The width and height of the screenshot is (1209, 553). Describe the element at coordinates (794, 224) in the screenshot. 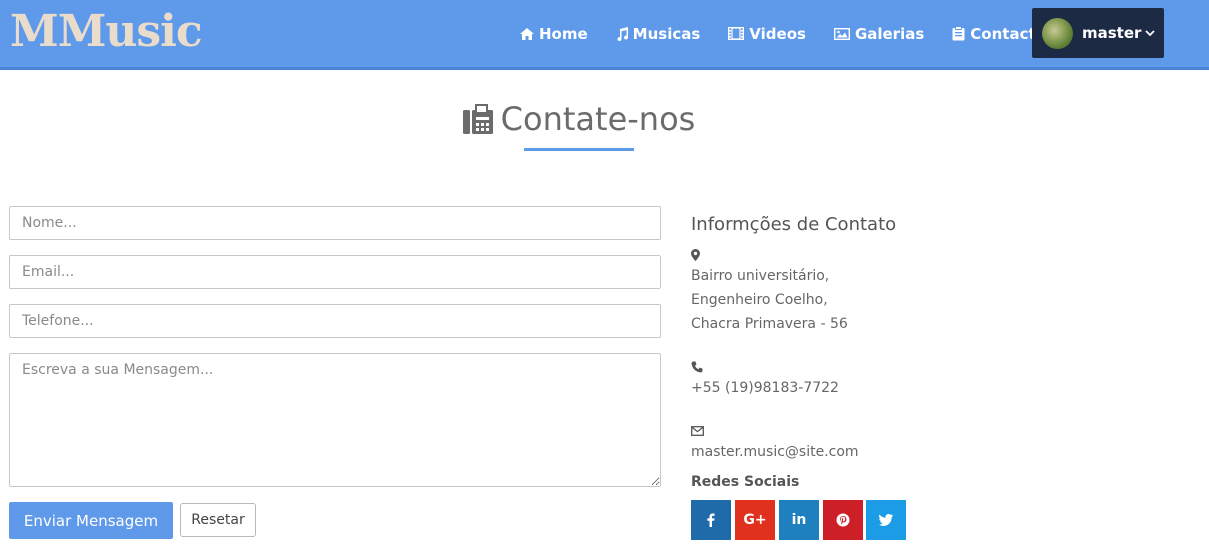

I see `contact-info-title: Informções de Contato` at that location.